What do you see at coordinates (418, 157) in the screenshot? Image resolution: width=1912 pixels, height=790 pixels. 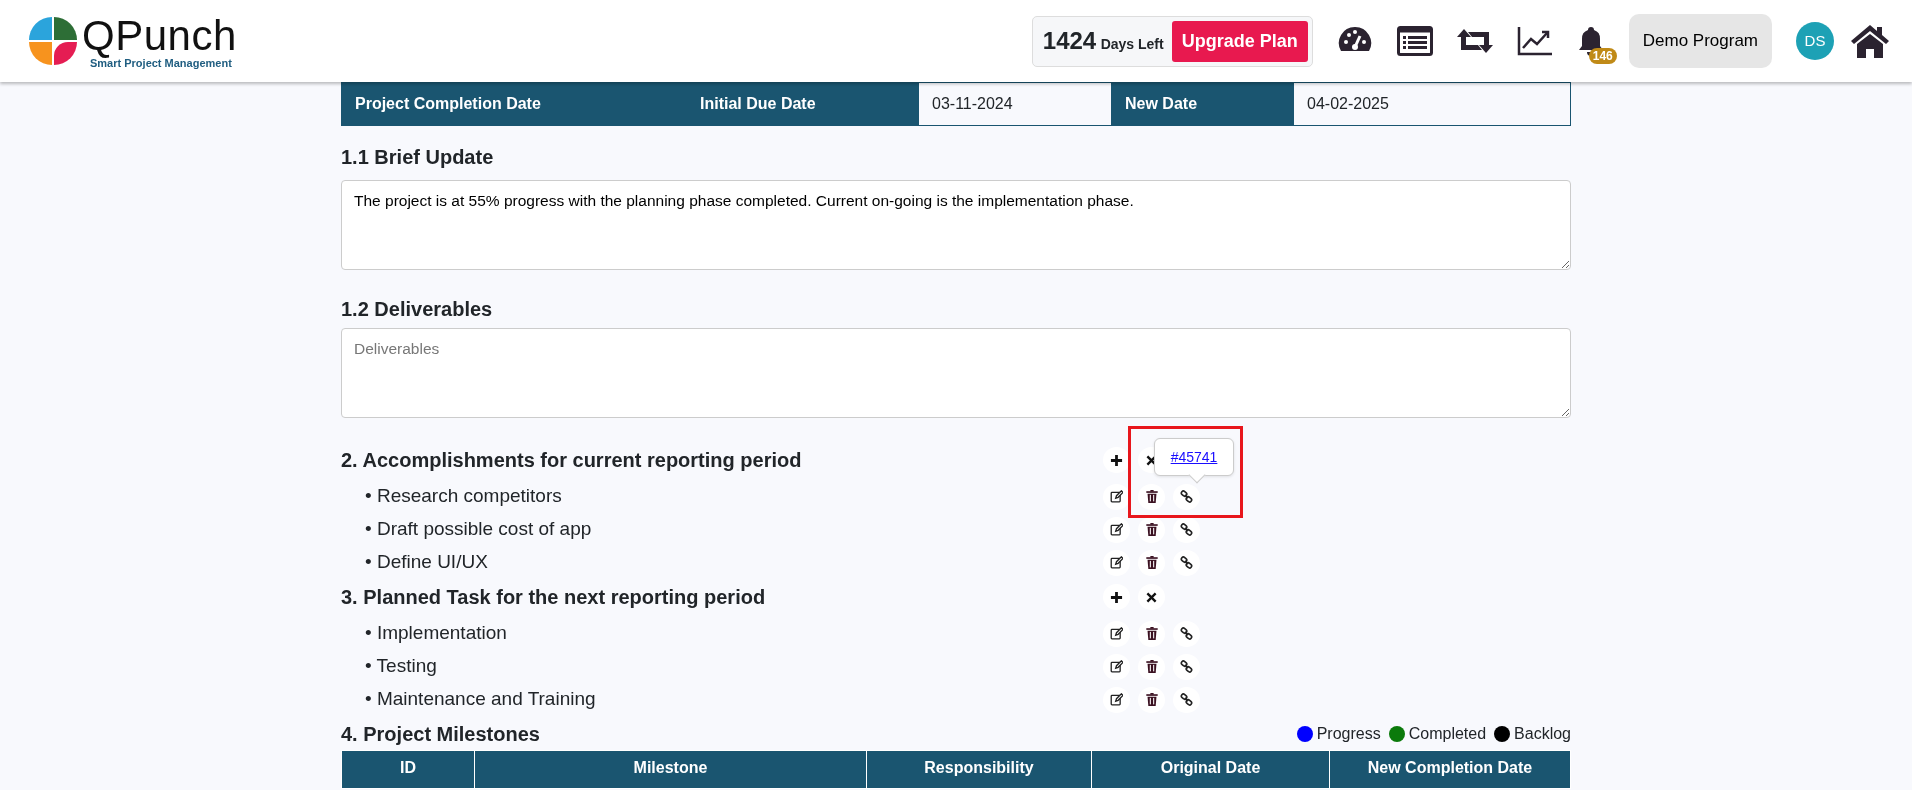 I see `section-heading: 1.1 Brief Update` at bounding box center [418, 157].